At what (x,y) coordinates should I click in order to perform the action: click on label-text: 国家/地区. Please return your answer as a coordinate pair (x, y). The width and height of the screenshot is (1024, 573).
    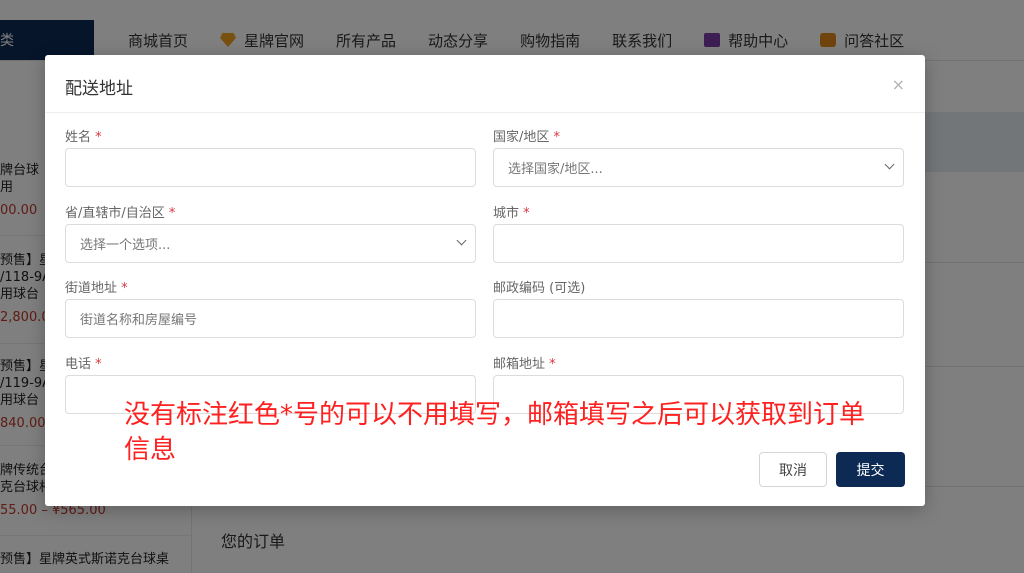
    Looking at the image, I should click on (521, 137).